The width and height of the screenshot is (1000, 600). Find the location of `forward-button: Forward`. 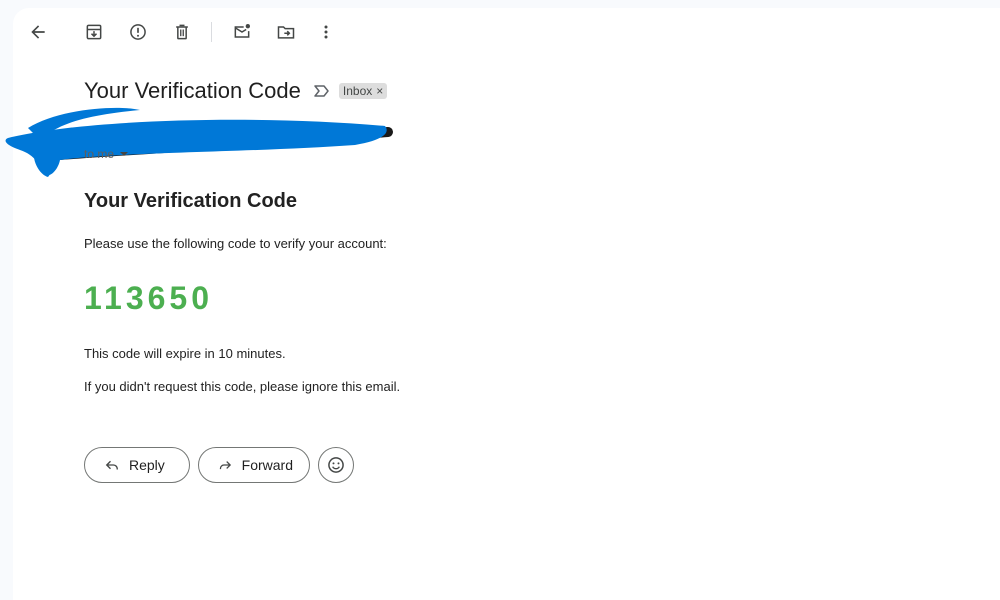

forward-button: Forward is located at coordinates (254, 465).